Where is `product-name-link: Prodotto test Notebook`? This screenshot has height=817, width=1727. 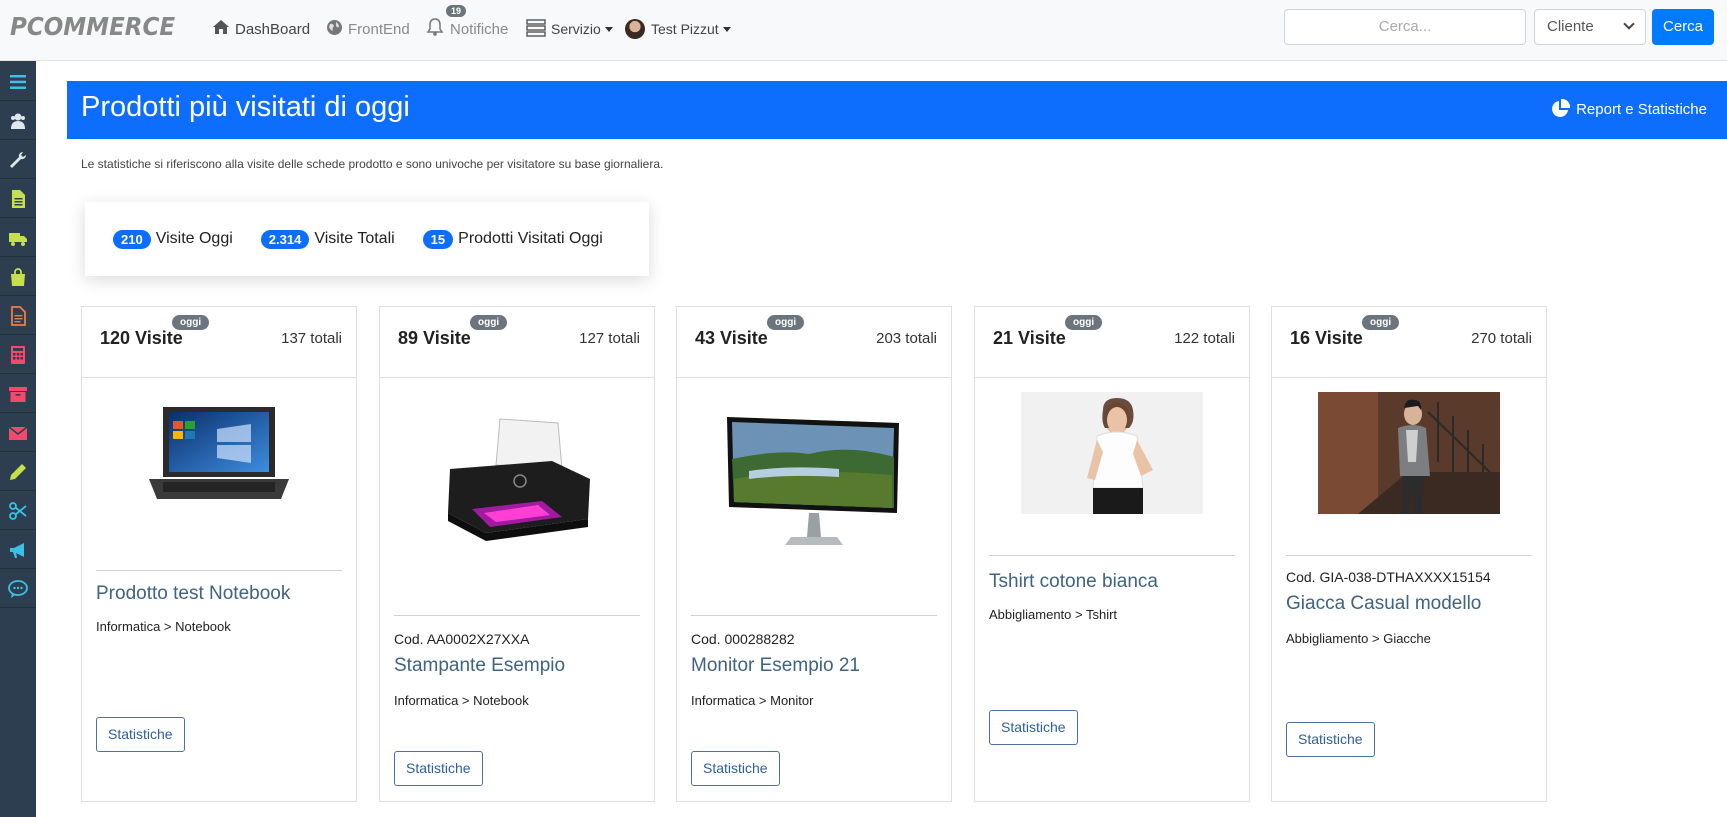
product-name-link: Prodotto test Notebook is located at coordinates (193, 594).